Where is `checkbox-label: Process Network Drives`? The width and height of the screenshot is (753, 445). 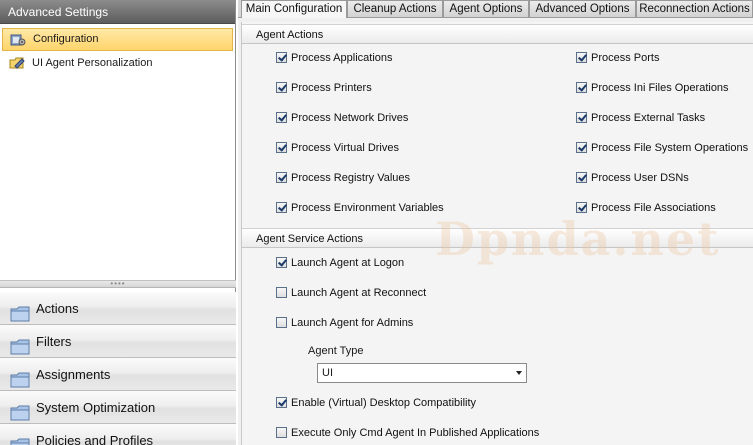
checkbox-label: Process Network Drives is located at coordinates (350, 118).